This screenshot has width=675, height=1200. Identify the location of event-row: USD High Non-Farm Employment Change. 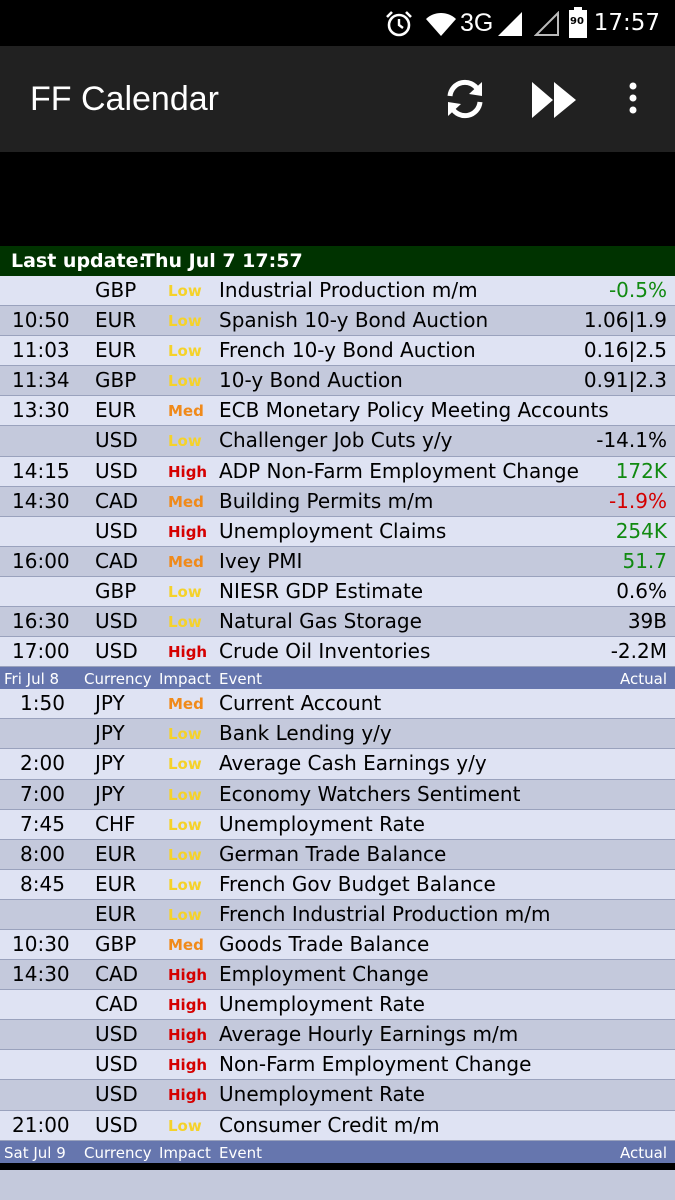
(337, 1065).